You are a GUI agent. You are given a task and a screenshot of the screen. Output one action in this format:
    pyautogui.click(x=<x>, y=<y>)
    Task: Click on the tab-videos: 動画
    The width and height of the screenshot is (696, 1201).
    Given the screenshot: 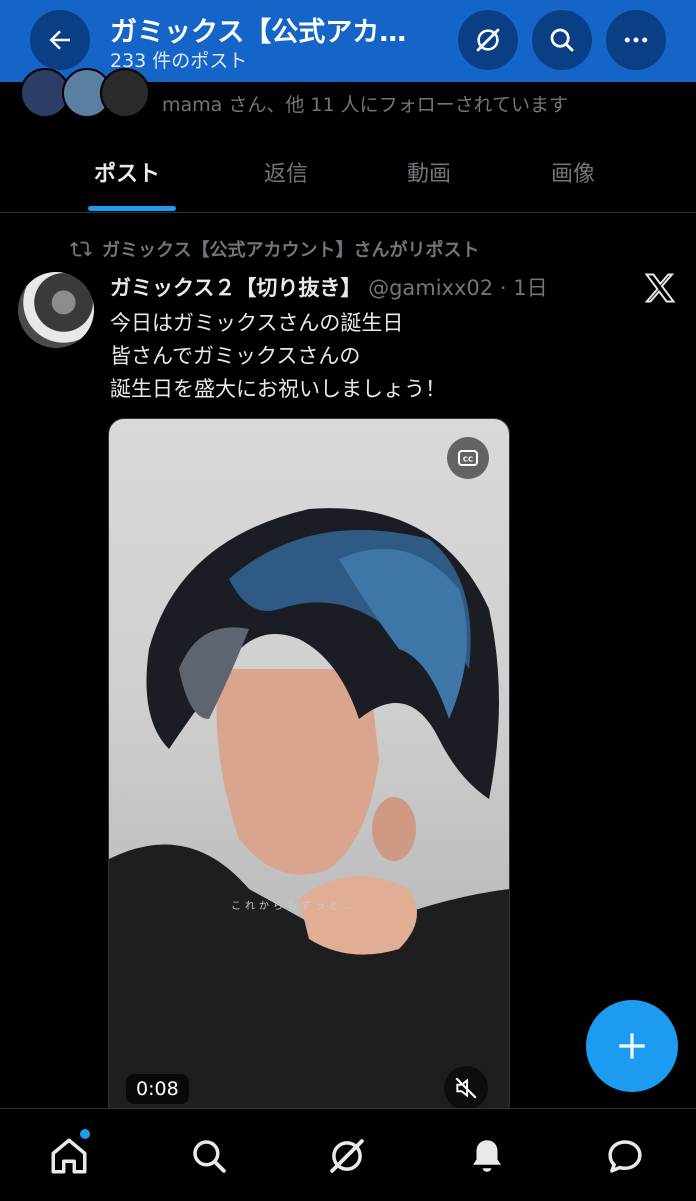 What is the action you would take?
    pyautogui.click(x=429, y=172)
    